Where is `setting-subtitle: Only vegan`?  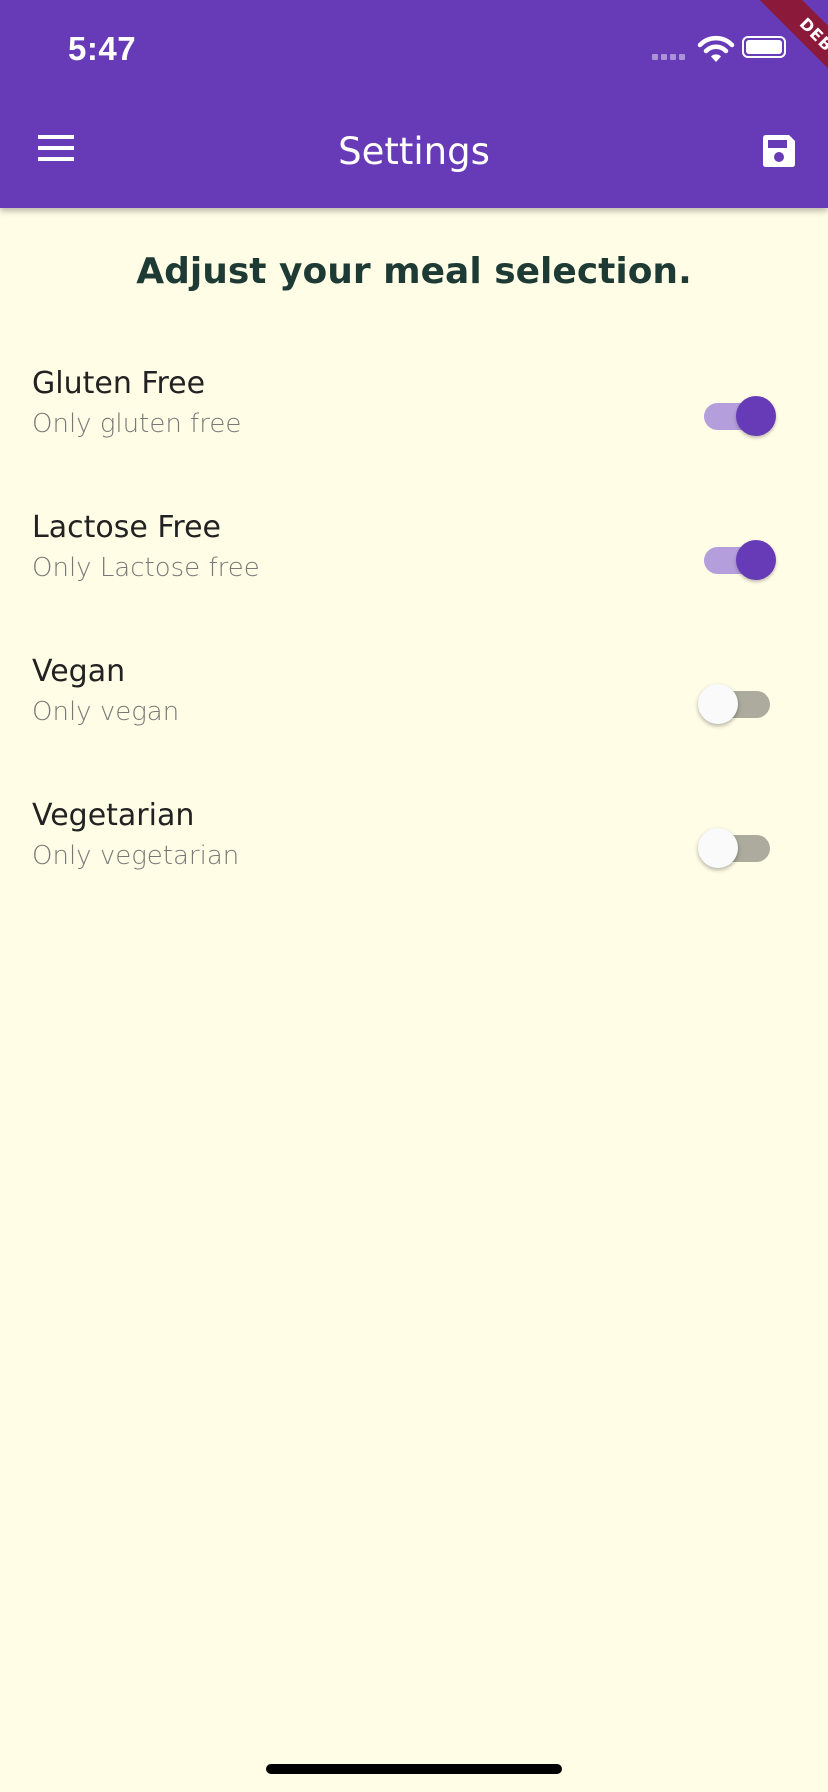 setting-subtitle: Only vegan is located at coordinates (106, 712).